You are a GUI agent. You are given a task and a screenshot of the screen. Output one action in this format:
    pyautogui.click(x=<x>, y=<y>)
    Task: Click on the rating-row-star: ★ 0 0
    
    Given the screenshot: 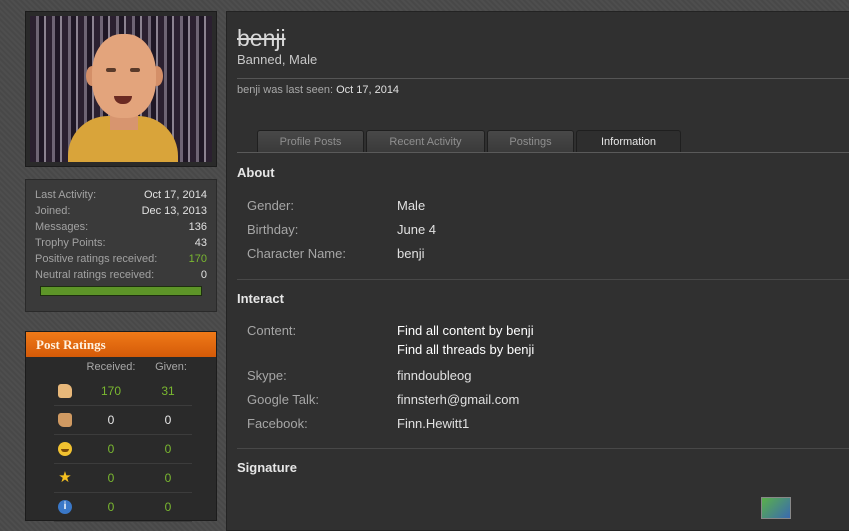 What is the action you would take?
    pyautogui.click(x=123, y=478)
    